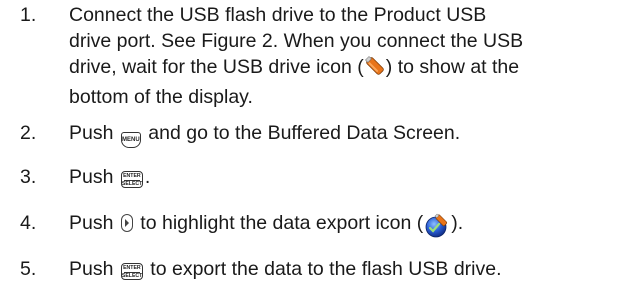 This screenshot has height=300, width=620. What do you see at coordinates (161, 97) in the screenshot?
I see `step-line: bottom of the display.` at bounding box center [161, 97].